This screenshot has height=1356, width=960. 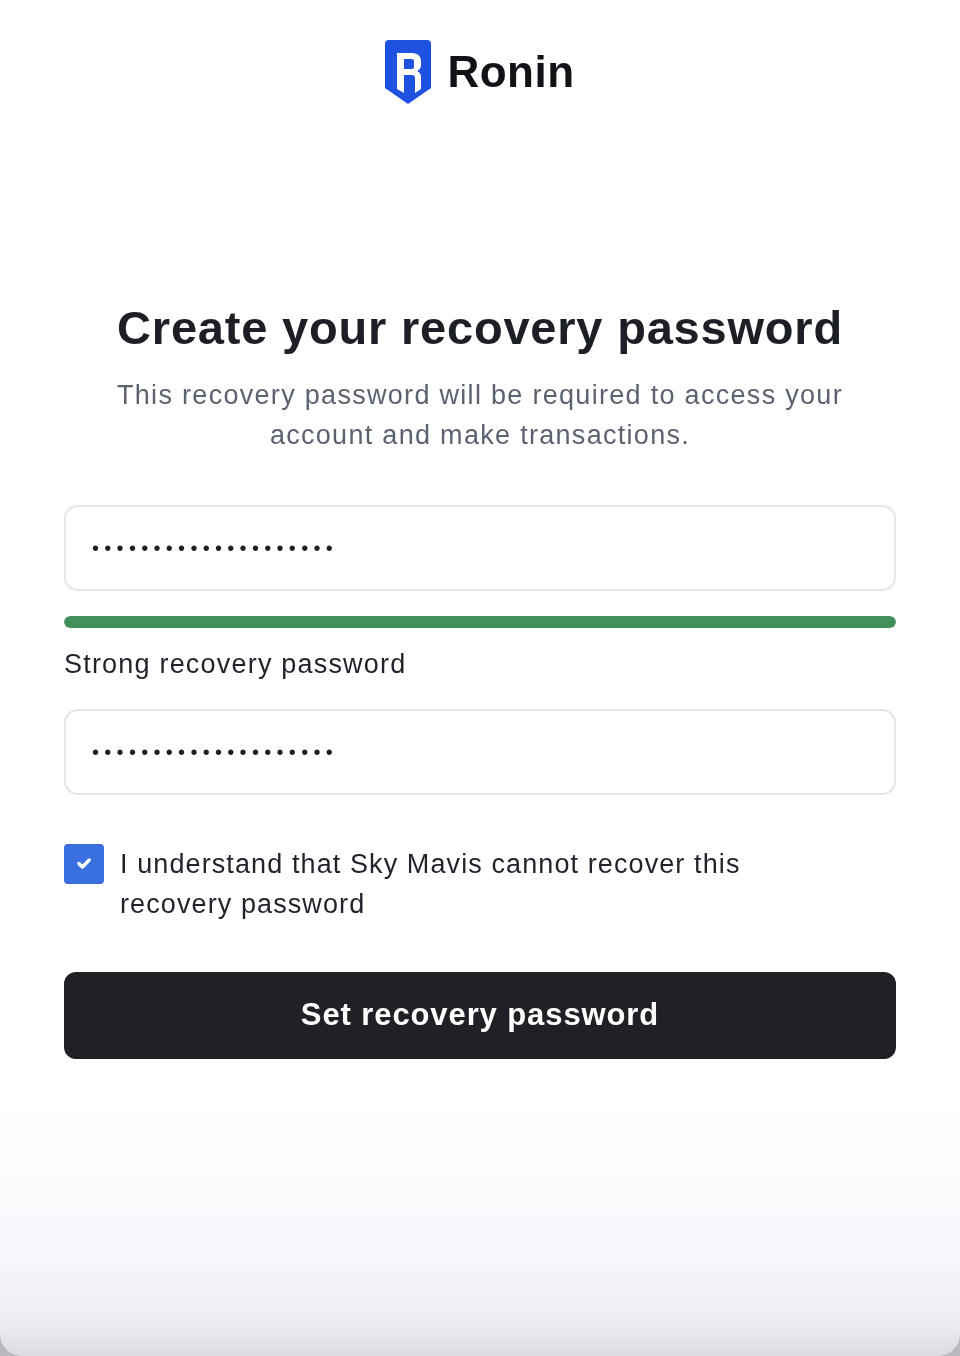 What do you see at coordinates (431, 884) in the screenshot?
I see `agreement-label: I understand that Sky Mavis cannot recover this recovery password` at bounding box center [431, 884].